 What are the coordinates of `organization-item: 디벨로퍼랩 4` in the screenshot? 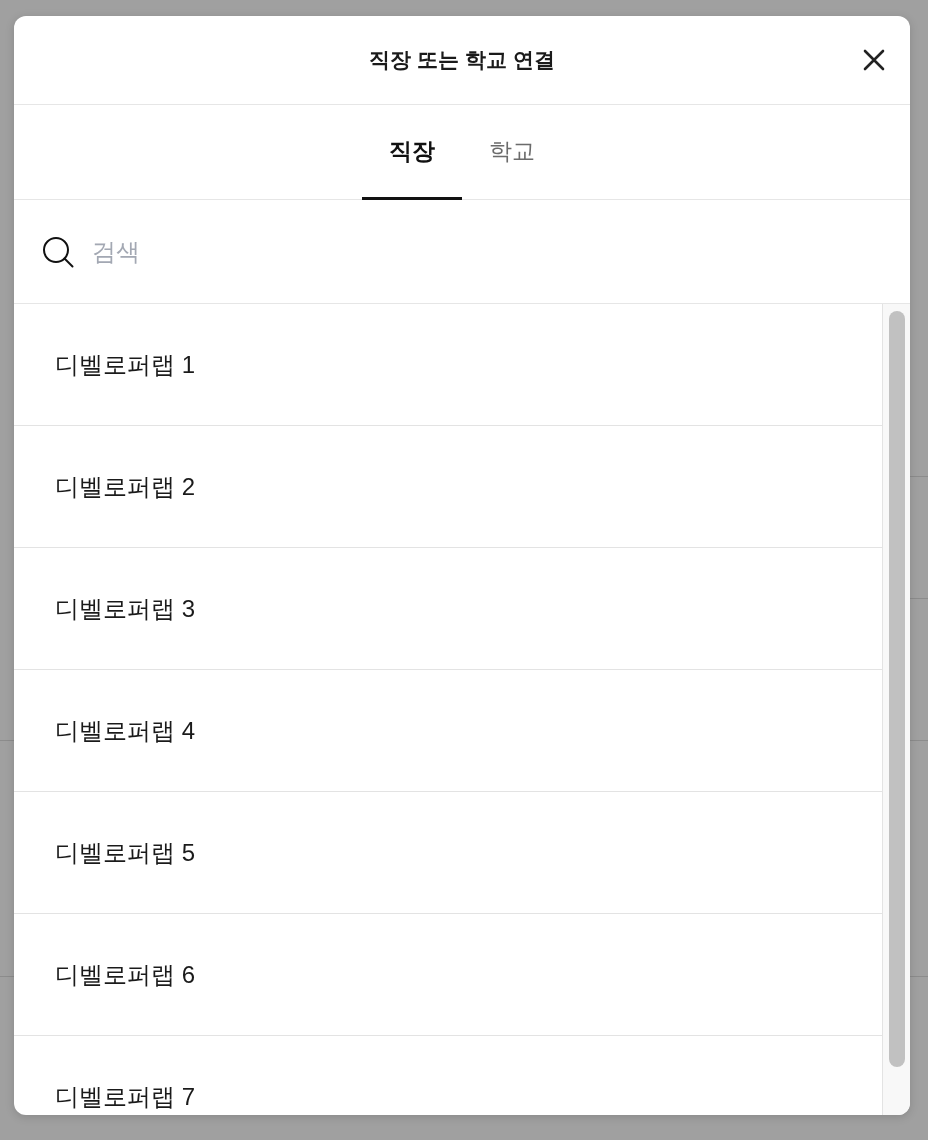 It's located at (125, 730).